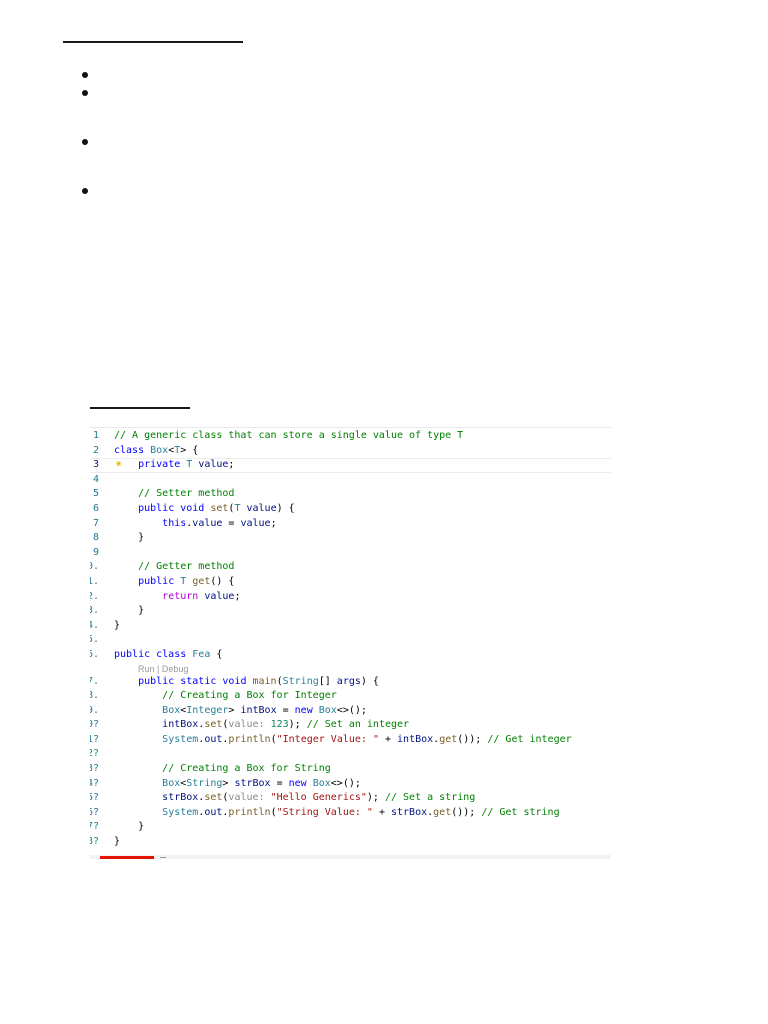  I want to click on code-token: public void, so click(174, 508).